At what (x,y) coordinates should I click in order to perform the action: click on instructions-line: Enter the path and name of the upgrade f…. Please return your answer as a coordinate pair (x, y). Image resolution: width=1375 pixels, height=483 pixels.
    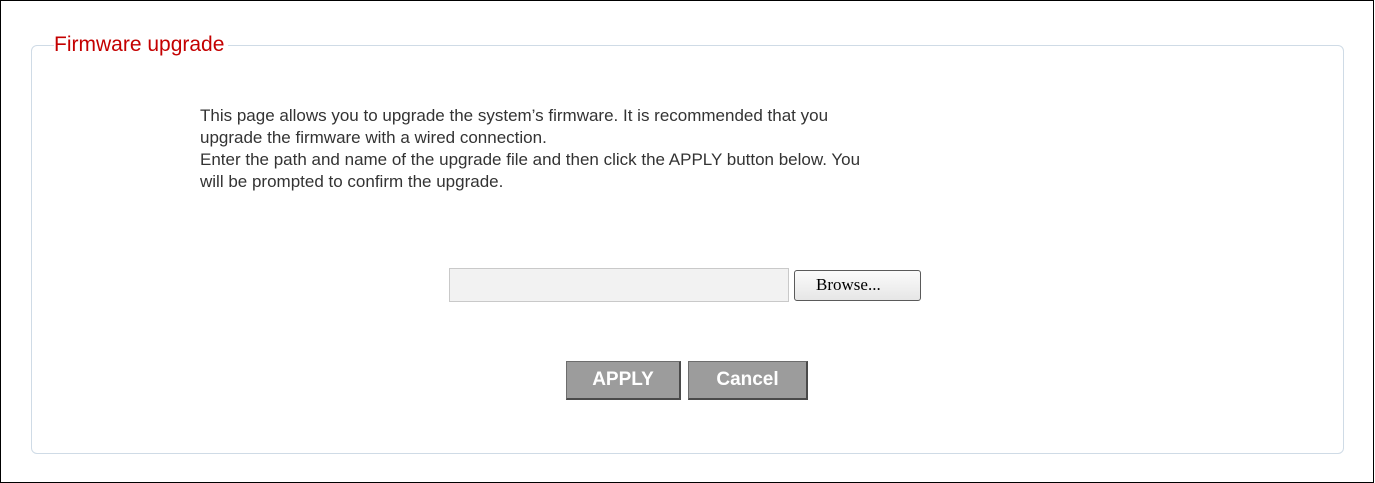
    Looking at the image, I should click on (530, 159).